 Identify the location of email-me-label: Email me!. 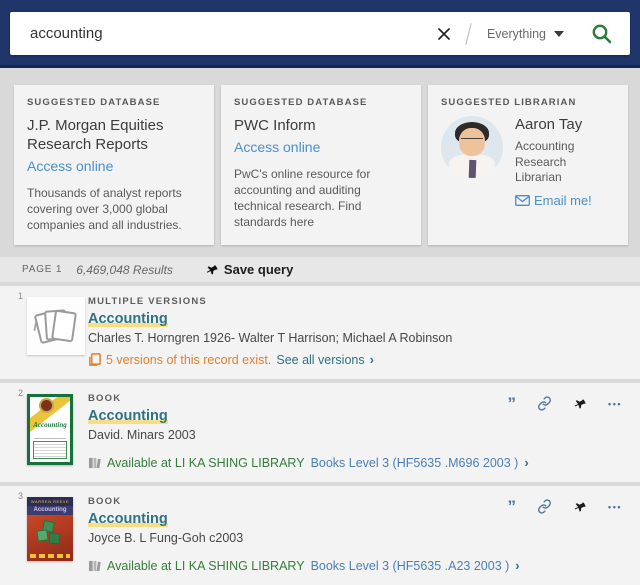
(563, 200).